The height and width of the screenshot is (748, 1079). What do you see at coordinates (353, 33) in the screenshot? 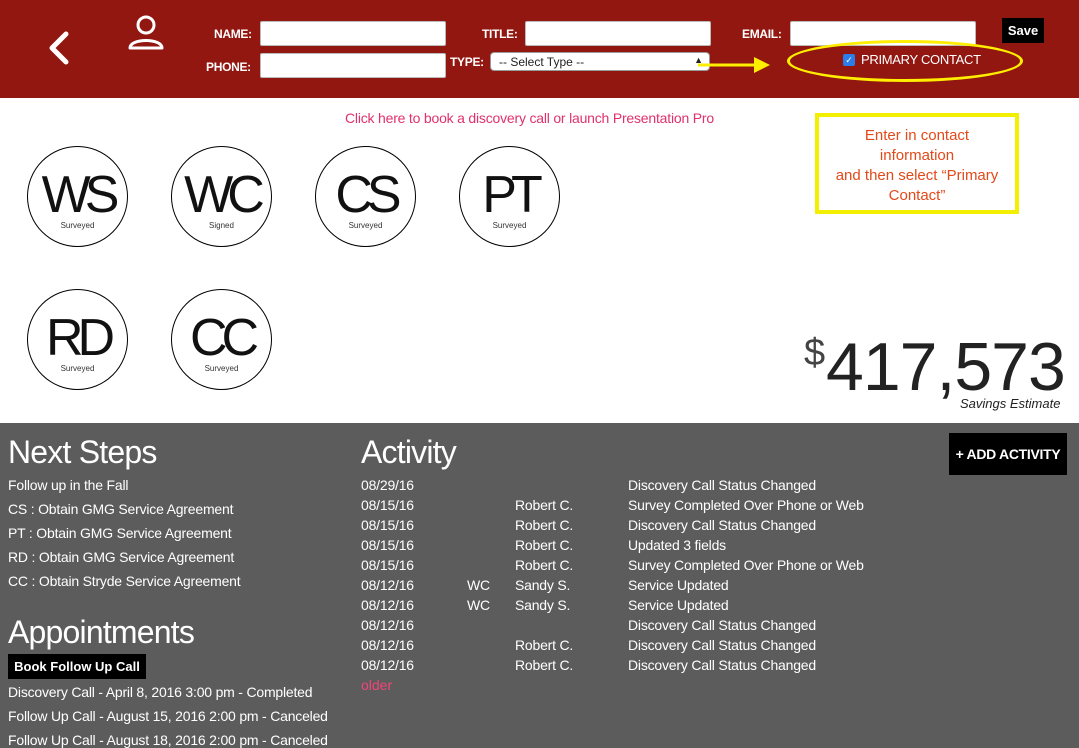
I see `name-input` at bounding box center [353, 33].